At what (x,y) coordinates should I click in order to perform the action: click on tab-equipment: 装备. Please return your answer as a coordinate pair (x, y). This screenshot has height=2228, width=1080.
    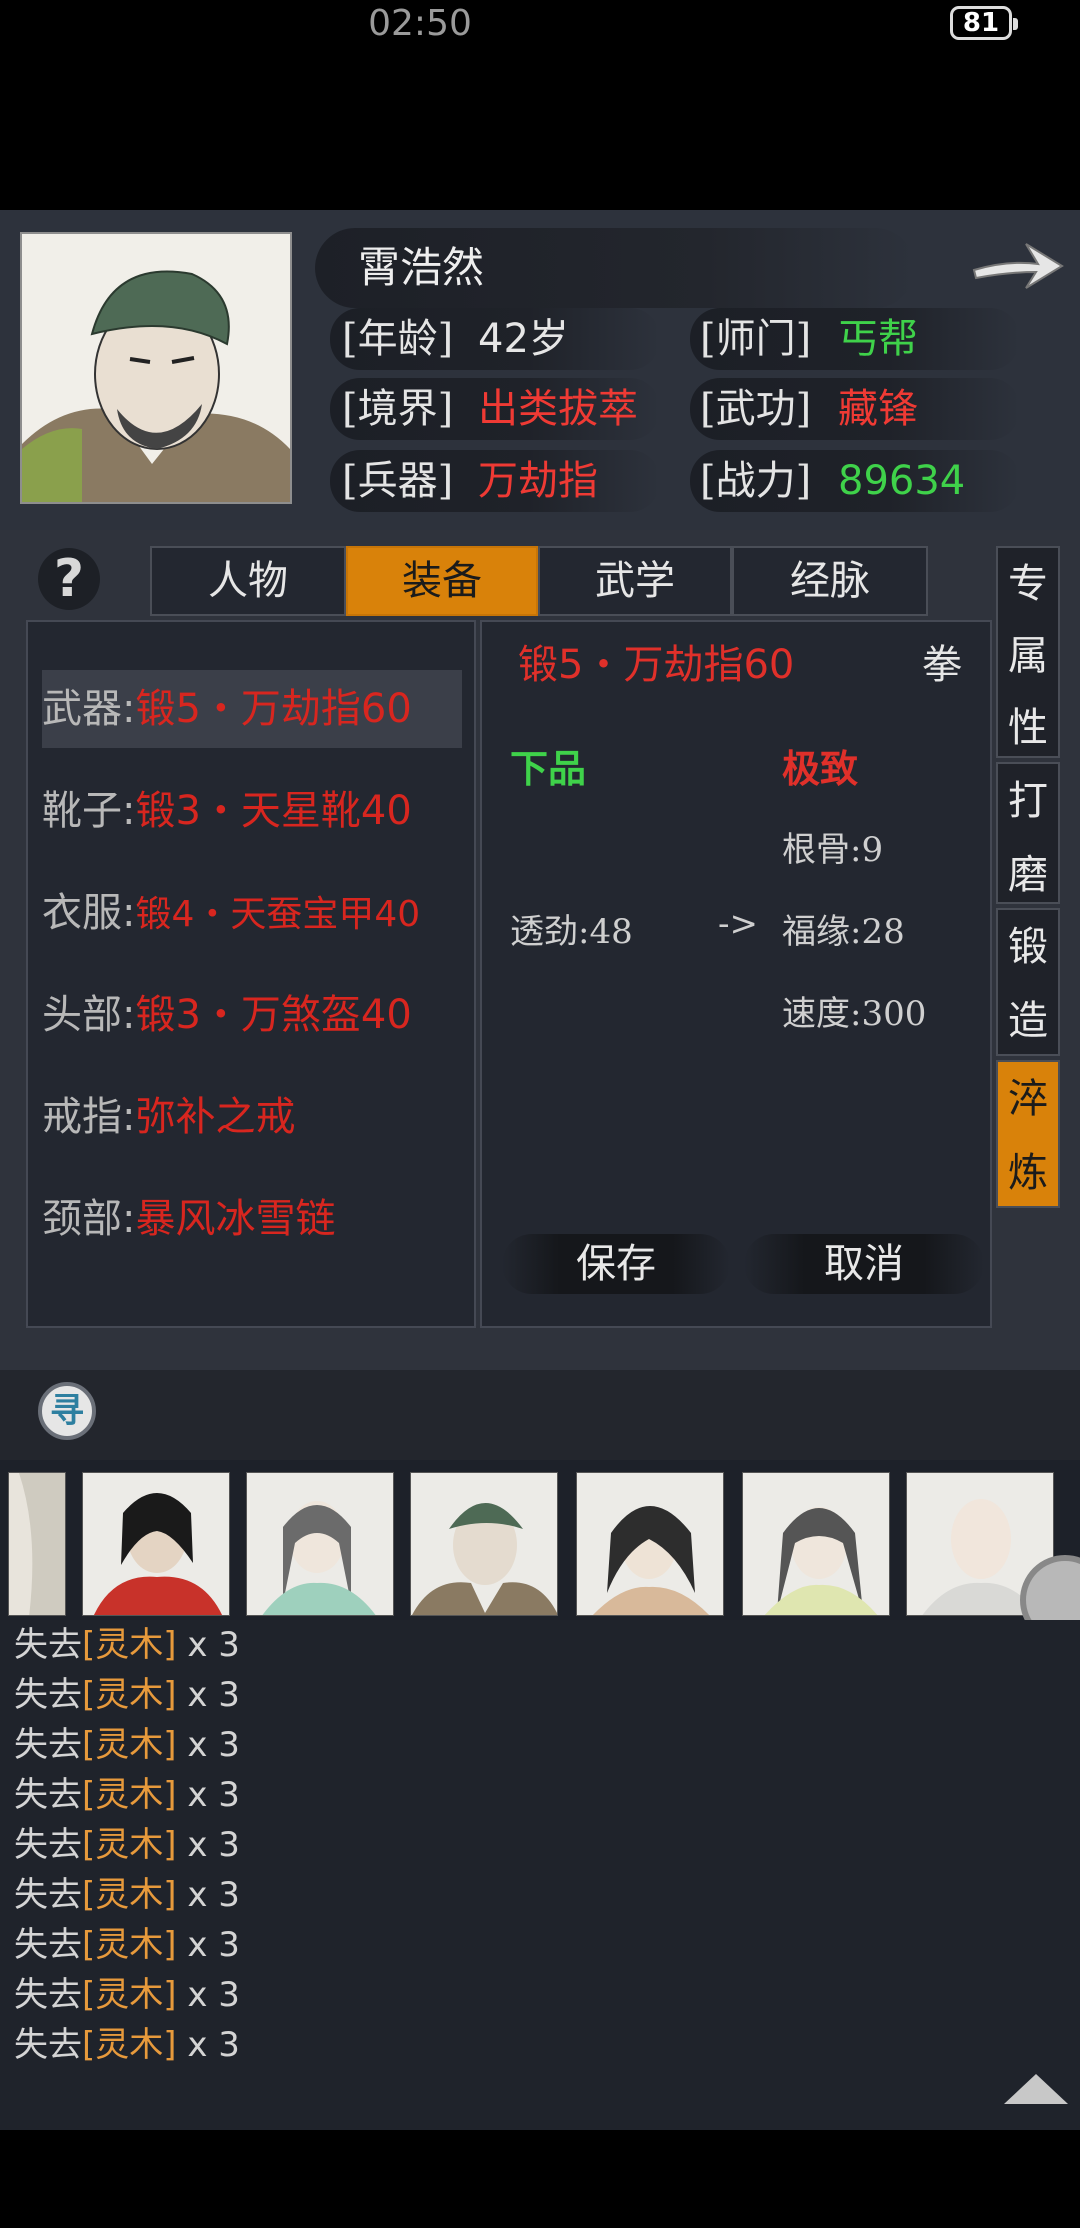
    Looking at the image, I should click on (442, 581).